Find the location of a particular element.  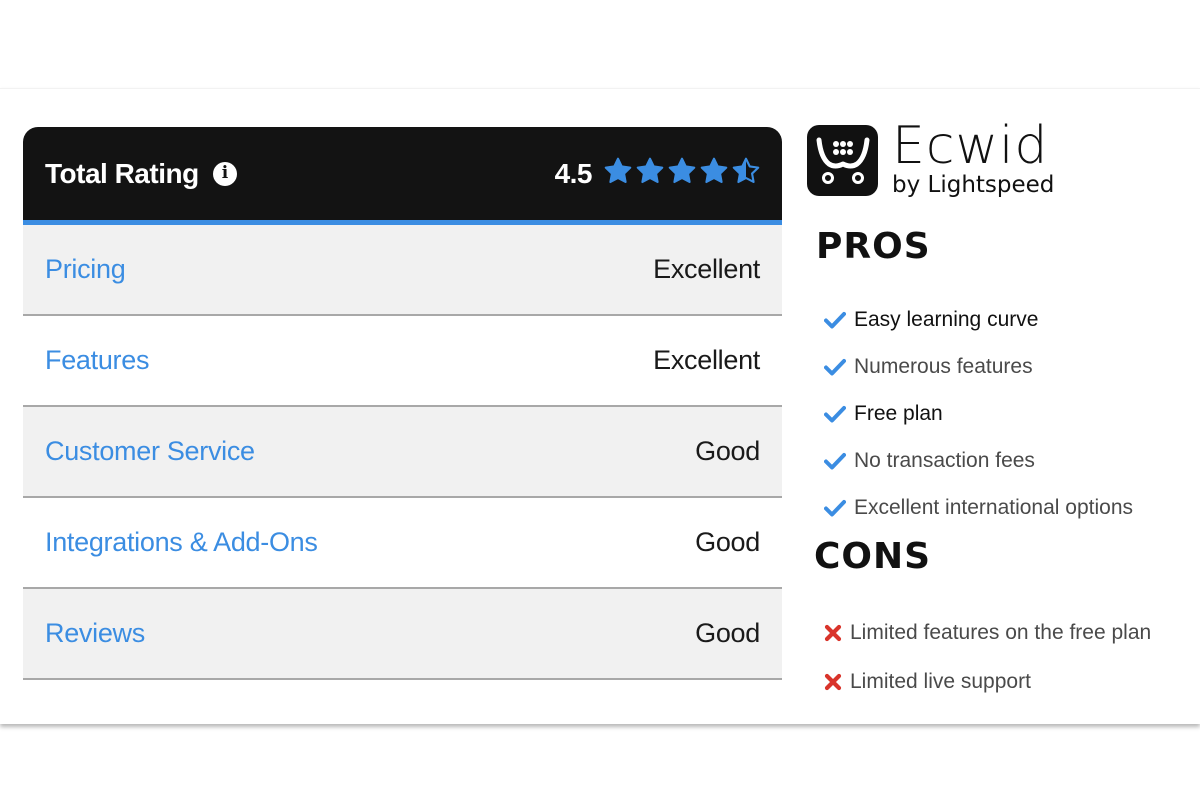

rating-row-label-link: Pricing is located at coordinates (85, 269).